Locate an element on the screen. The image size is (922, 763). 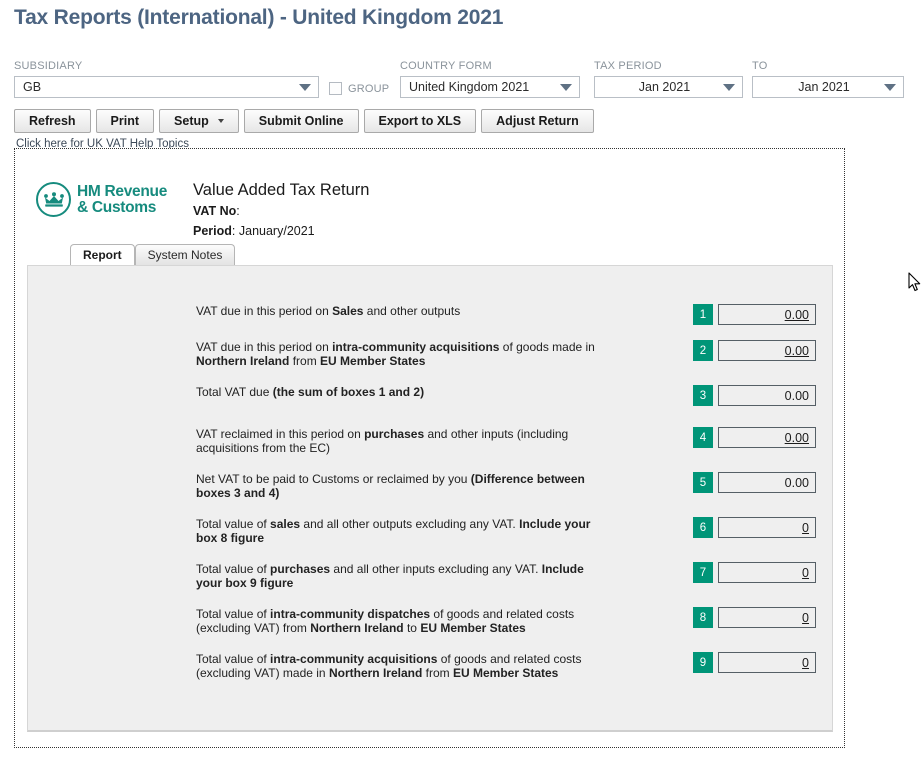
vat-no-label: VAT No is located at coordinates (215, 211).